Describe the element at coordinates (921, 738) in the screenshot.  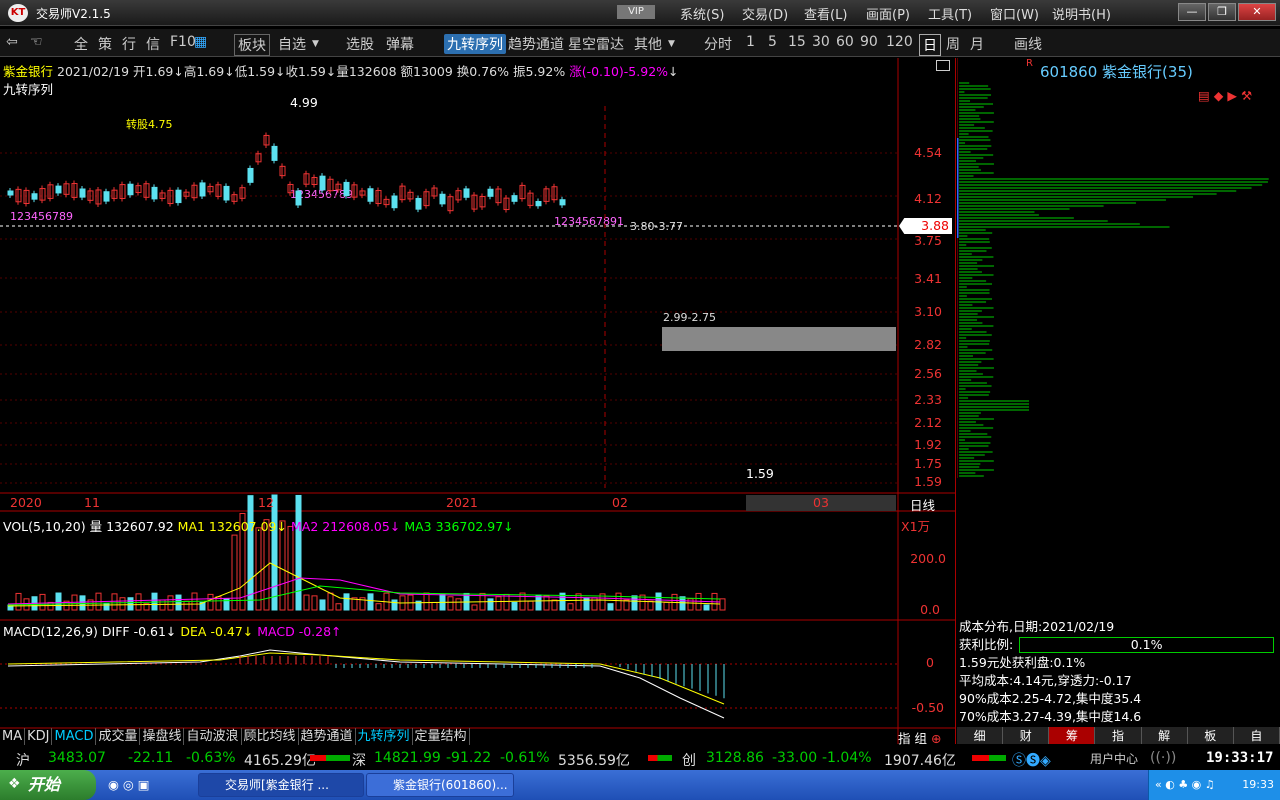
I see `tab-group: 组` at that location.